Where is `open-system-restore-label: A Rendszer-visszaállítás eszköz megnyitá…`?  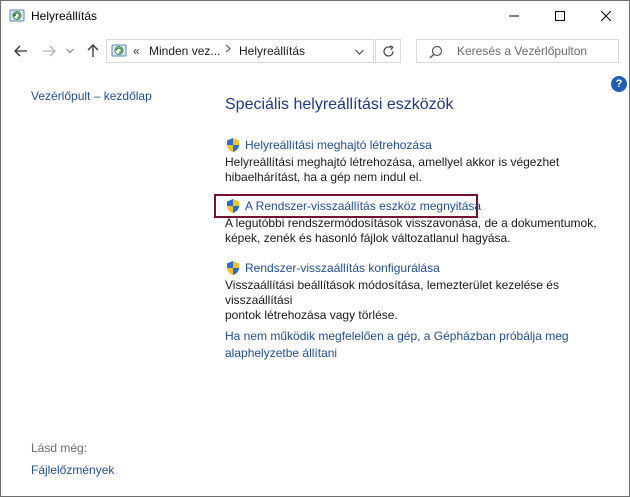
open-system-restore-label: A Rendszer-visszaállítás eszköz megnyitá… is located at coordinates (363, 206).